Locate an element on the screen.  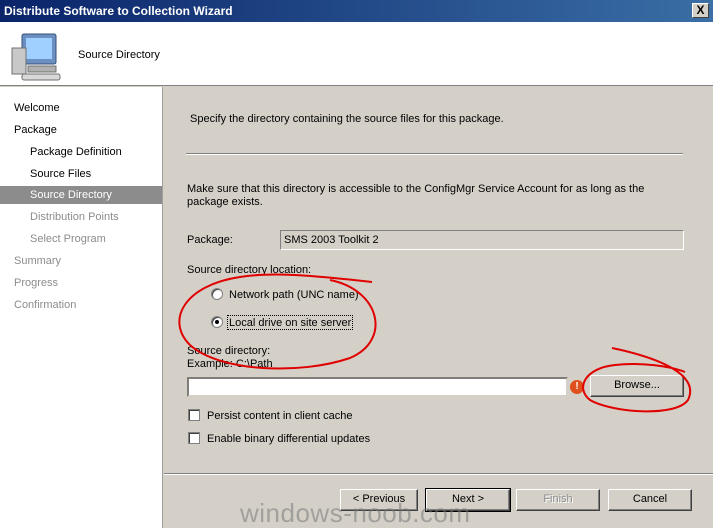
computer-icon is located at coordinates (36, 57).